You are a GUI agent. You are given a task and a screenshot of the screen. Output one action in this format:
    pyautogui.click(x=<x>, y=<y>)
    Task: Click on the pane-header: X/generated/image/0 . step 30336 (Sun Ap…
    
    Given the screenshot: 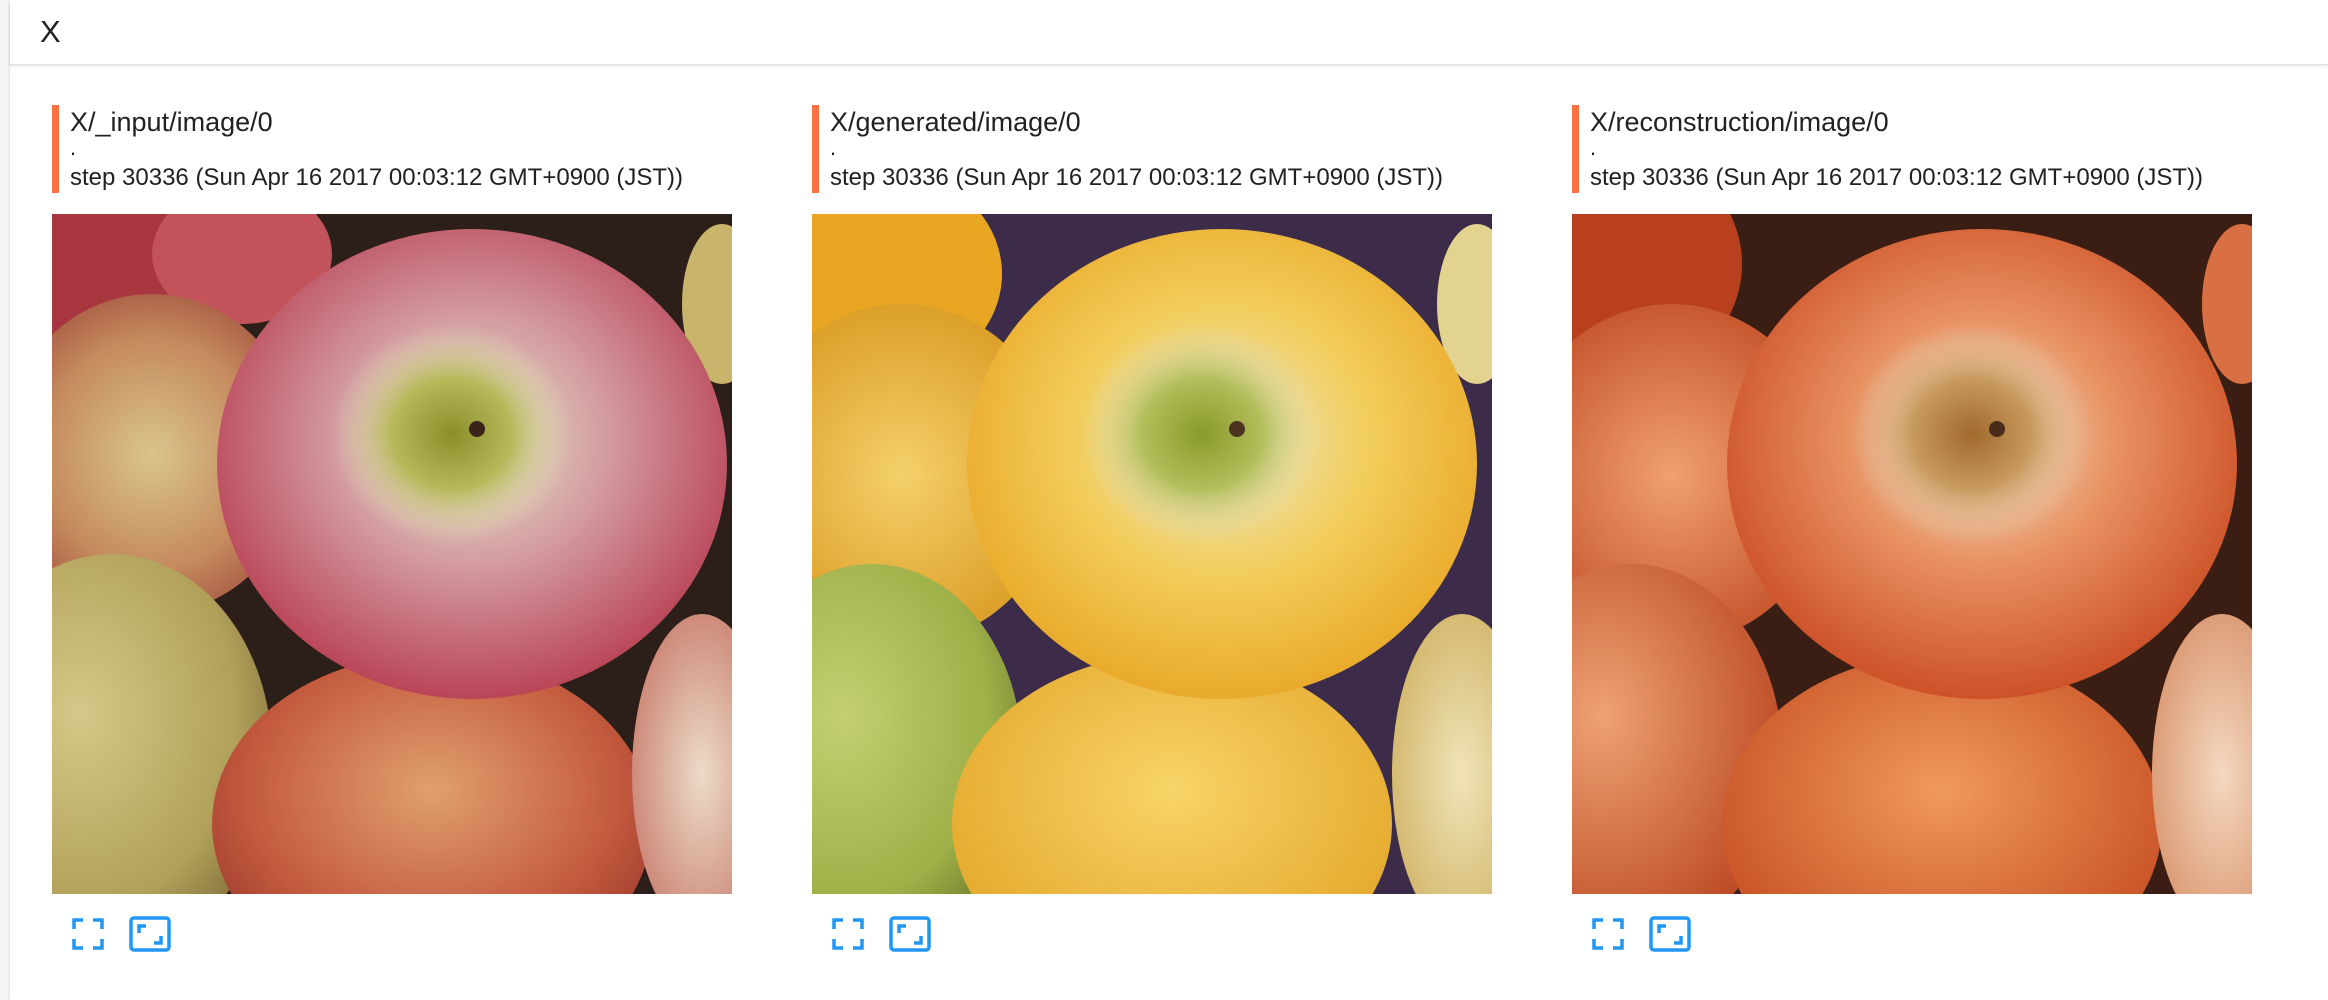 What is the action you would take?
    pyautogui.click(x=1157, y=149)
    